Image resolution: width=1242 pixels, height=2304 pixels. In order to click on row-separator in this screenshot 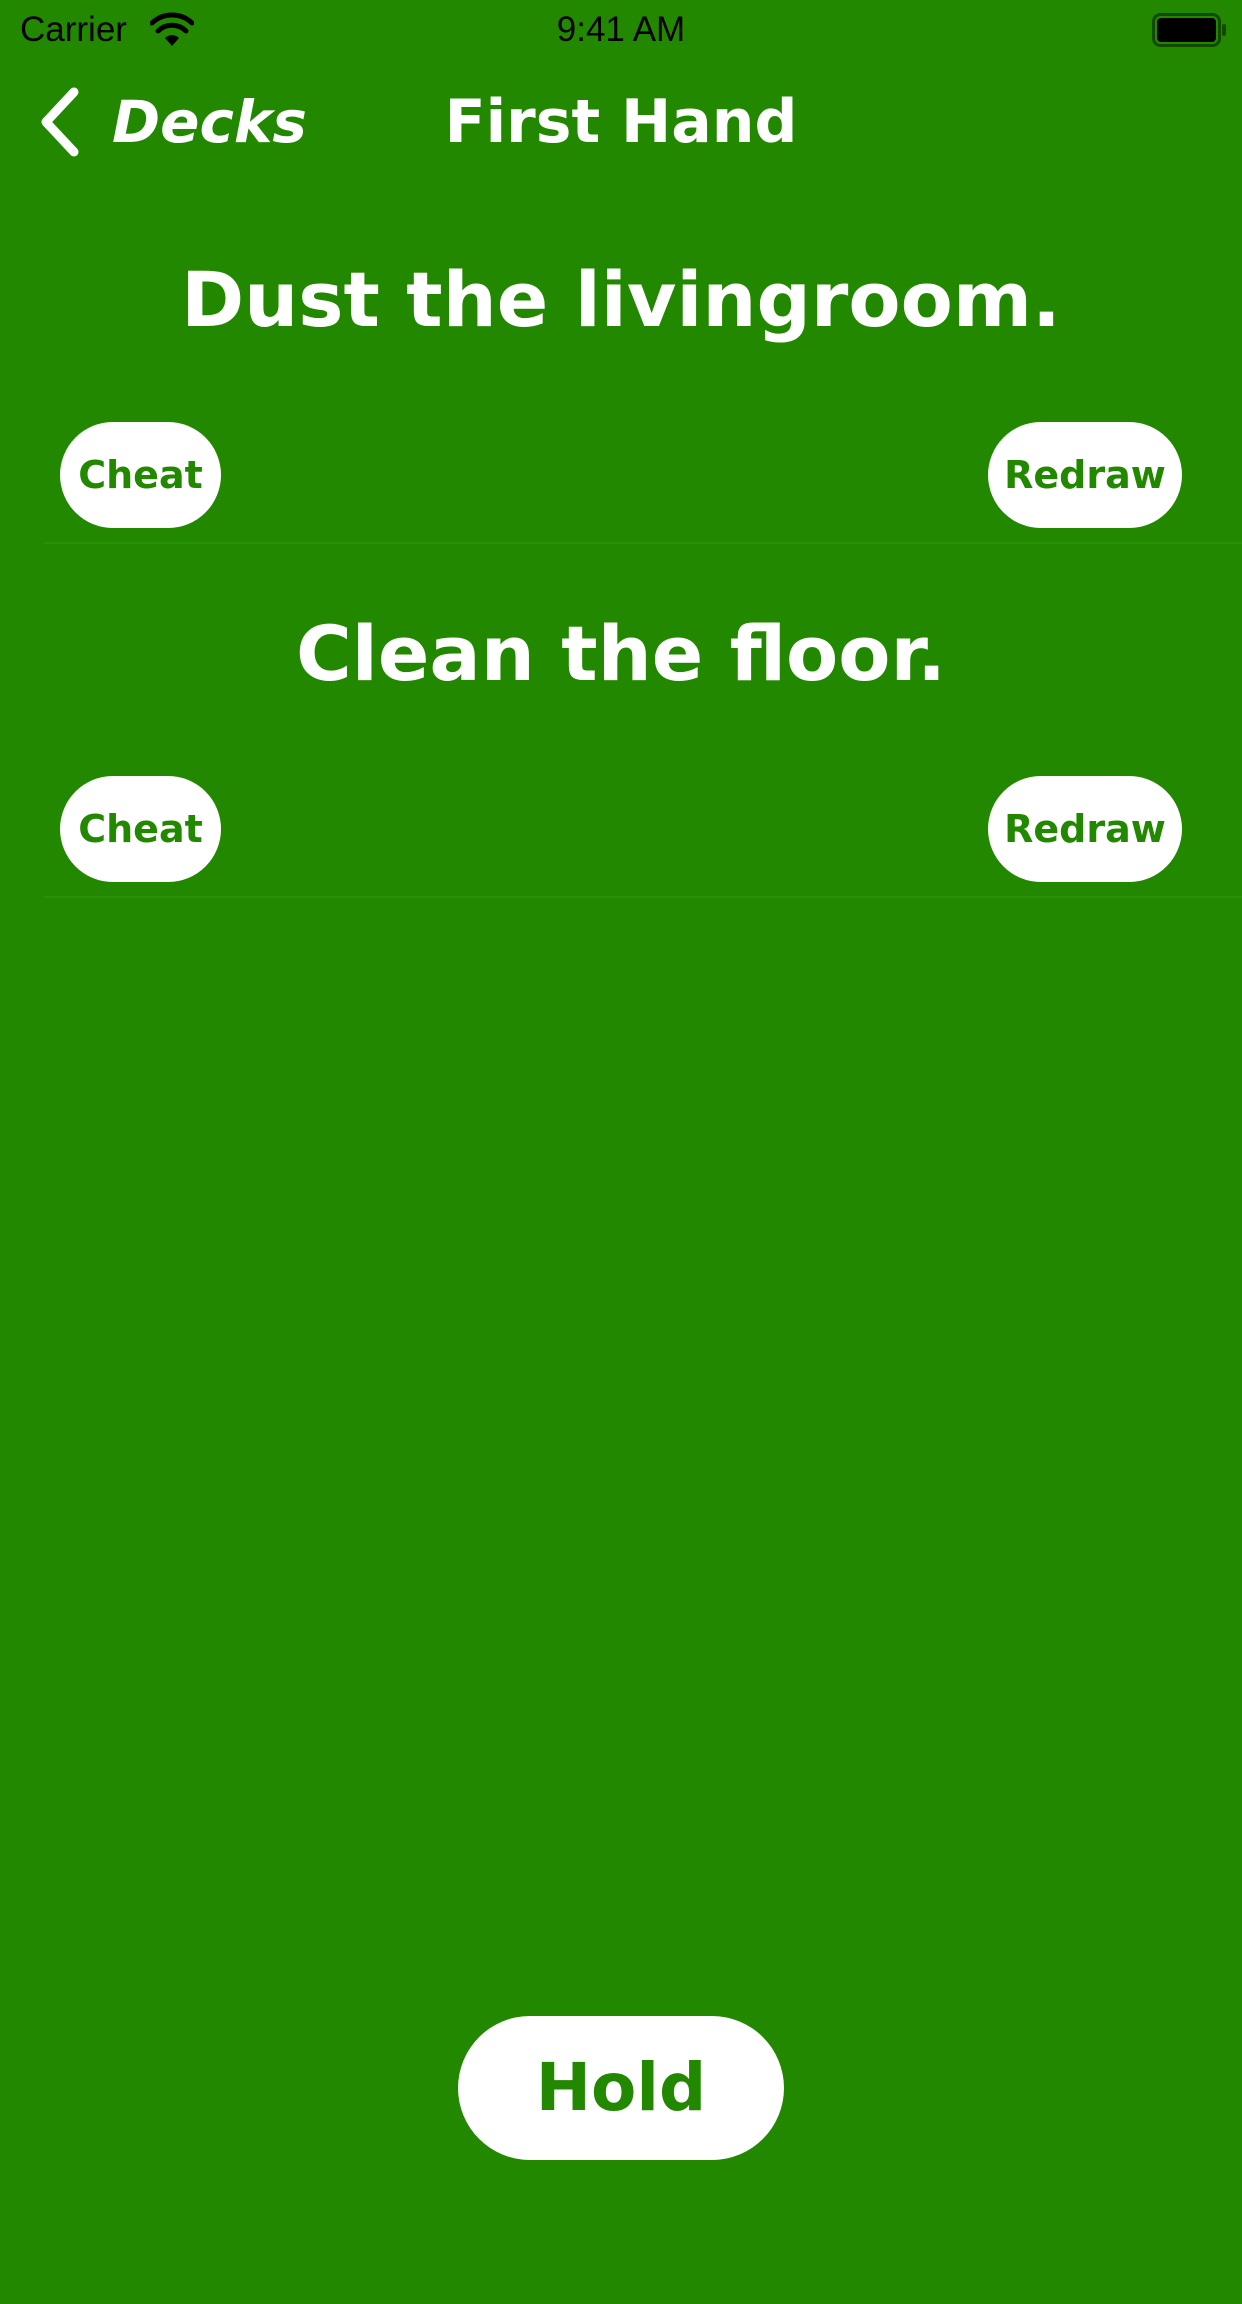, I will do `click(643, 897)`.